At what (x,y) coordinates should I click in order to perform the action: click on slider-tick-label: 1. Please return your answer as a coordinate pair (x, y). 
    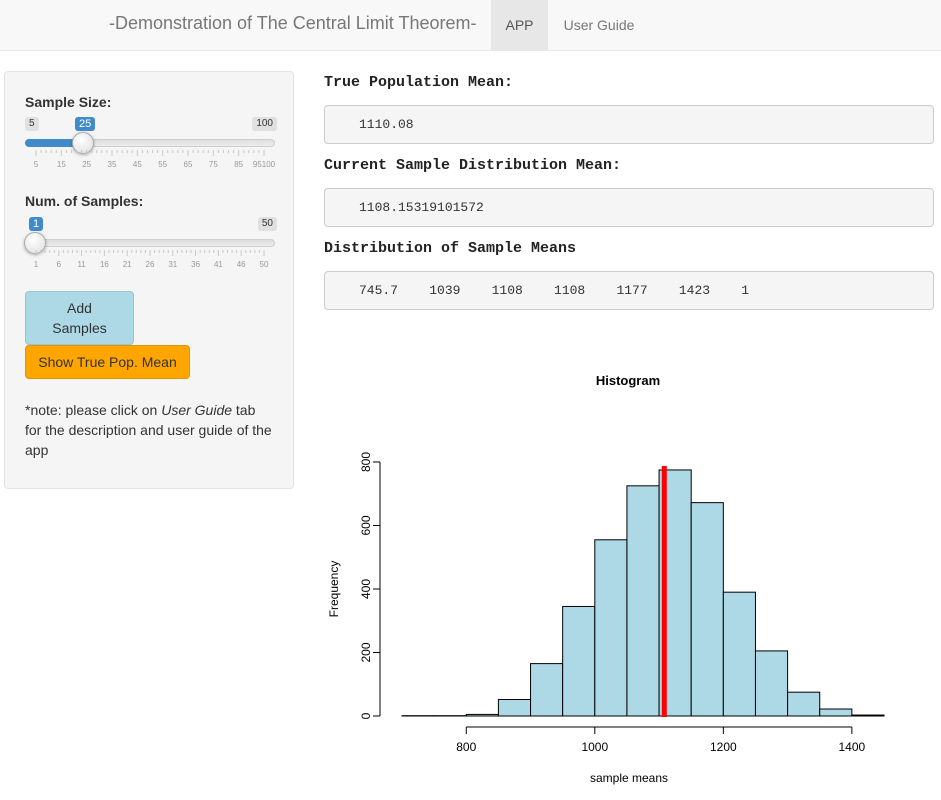
    Looking at the image, I should click on (36, 264).